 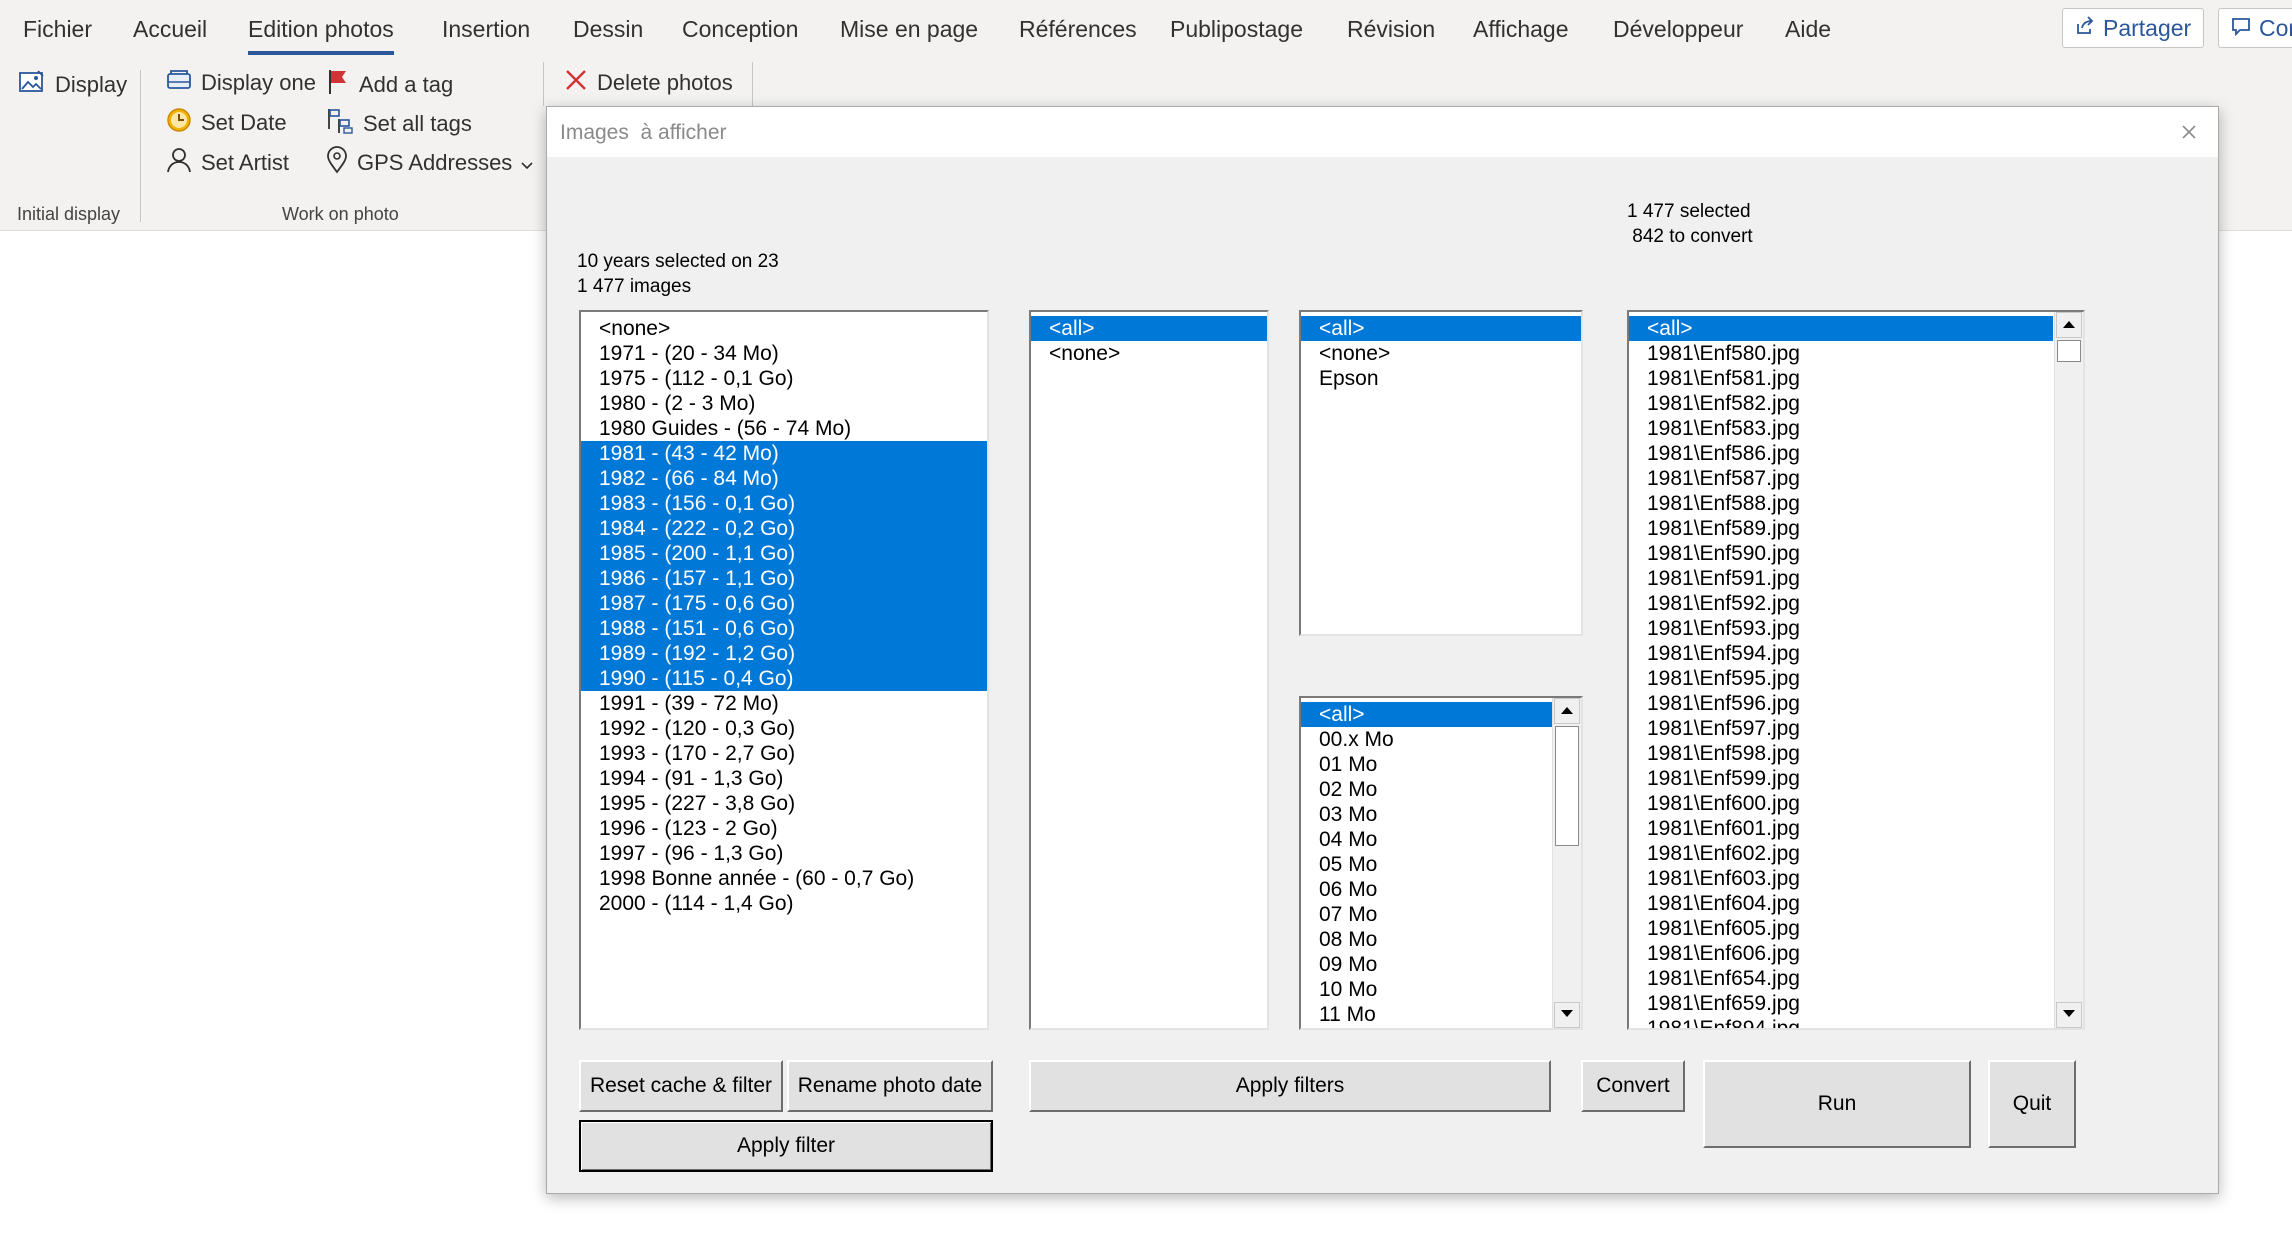 What do you see at coordinates (2068, 670) in the screenshot?
I see `files-list-scrollbar` at bounding box center [2068, 670].